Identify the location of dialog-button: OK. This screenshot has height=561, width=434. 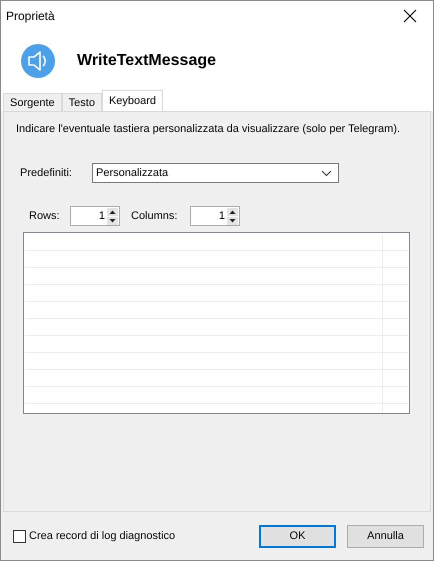
(297, 536).